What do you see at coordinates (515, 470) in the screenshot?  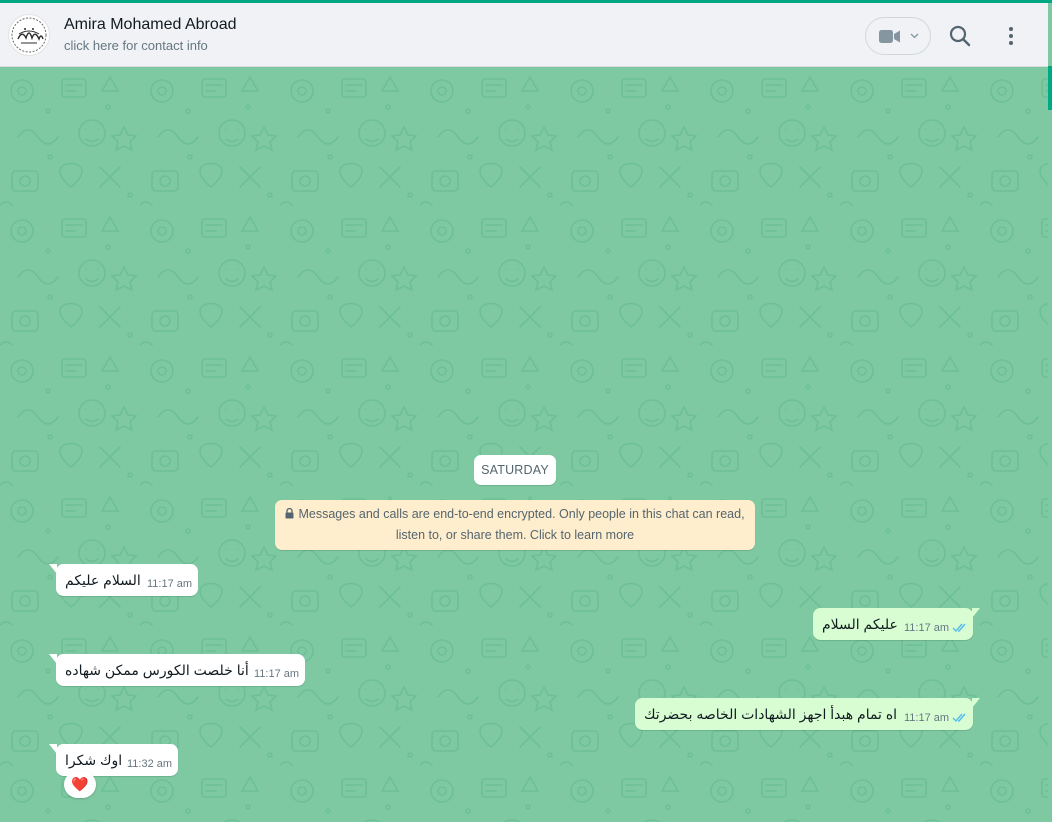 I see `date-divider: SATURDAY` at bounding box center [515, 470].